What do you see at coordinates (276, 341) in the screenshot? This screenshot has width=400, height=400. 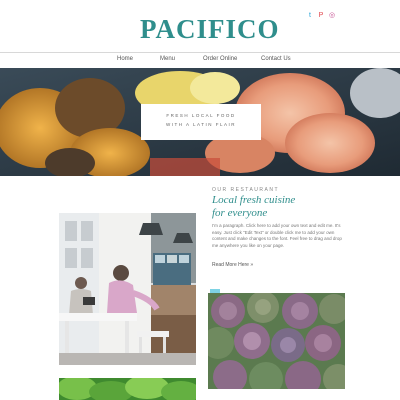 I see `artichoke-photo` at bounding box center [276, 341].